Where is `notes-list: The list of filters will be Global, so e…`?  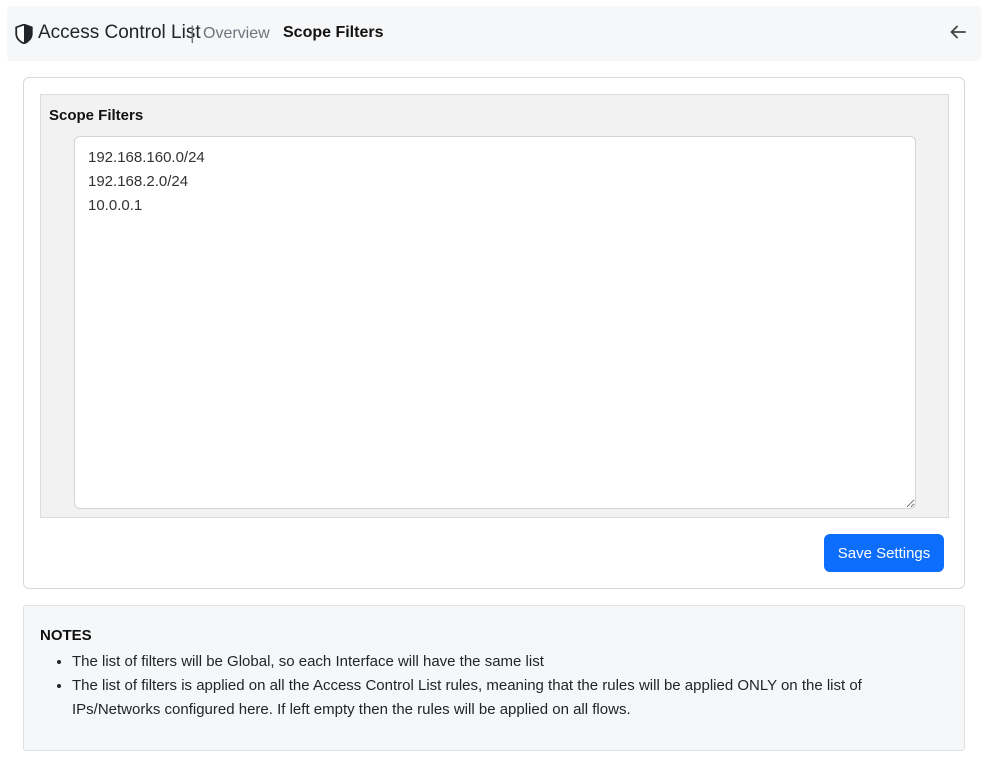
notes-list: The list of filters will be Global, so e… is located at coordinates (502, 686).